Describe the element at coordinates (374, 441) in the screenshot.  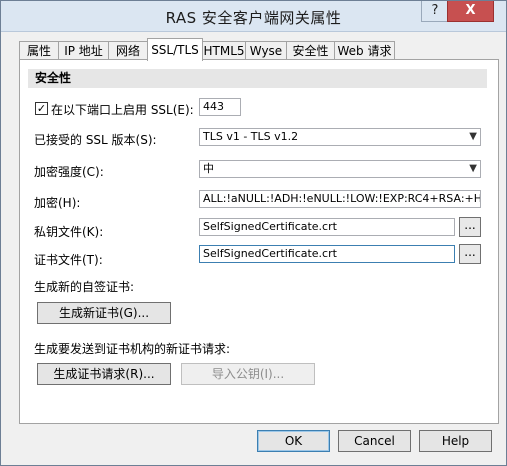
I see `cancel-button: Cancel` at that location.